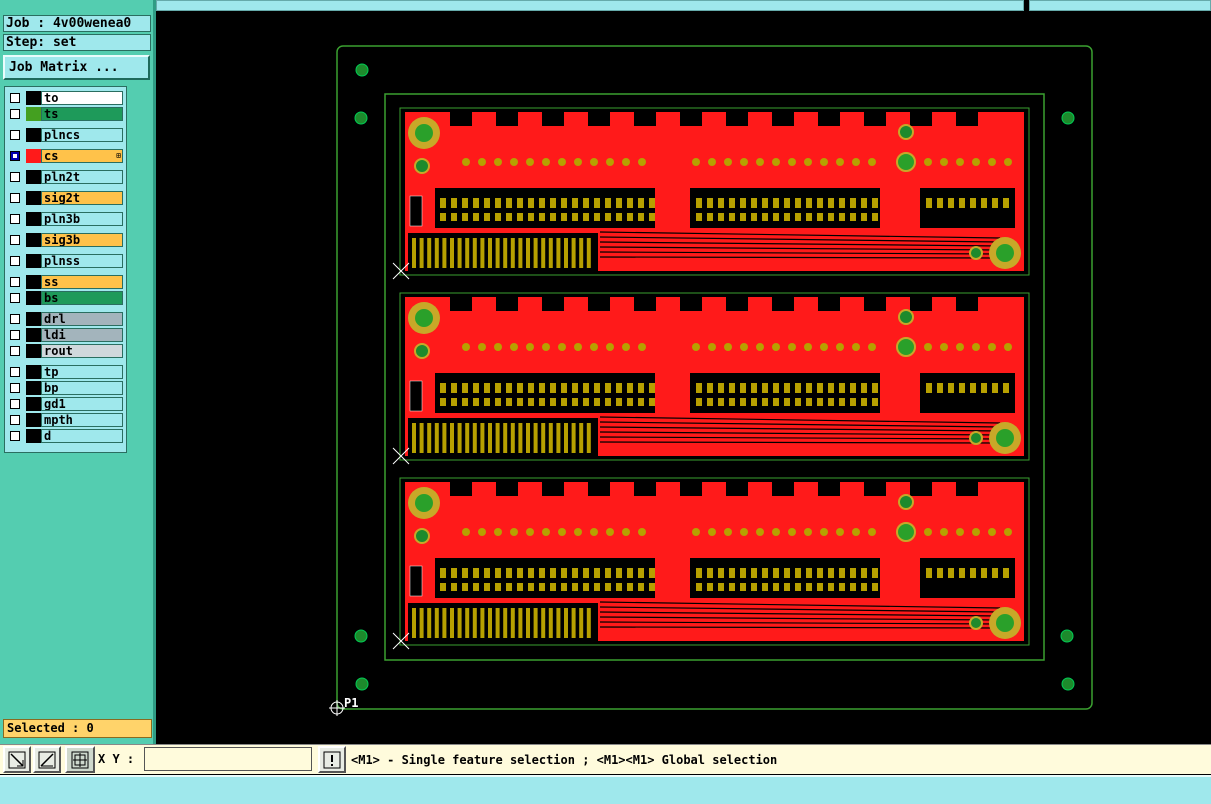  Describe the element at coordinates (15, 372) in the screenshot. I see `layer-checkbox-tp` at that location.